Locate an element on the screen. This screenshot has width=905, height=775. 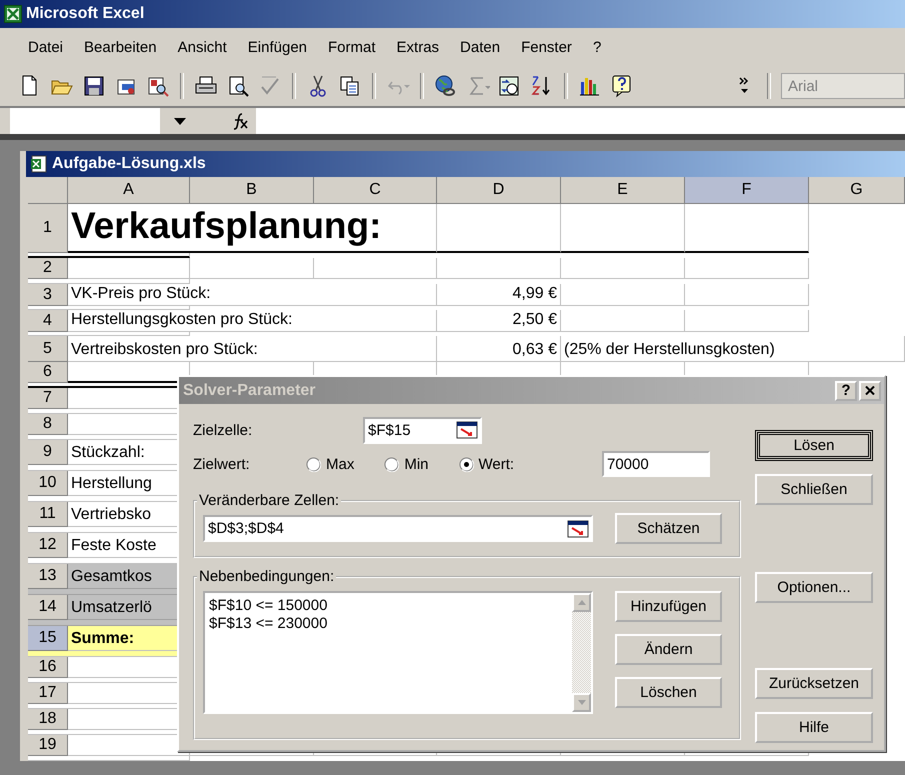
row-header: 4 is located at coordinates (48, 321).